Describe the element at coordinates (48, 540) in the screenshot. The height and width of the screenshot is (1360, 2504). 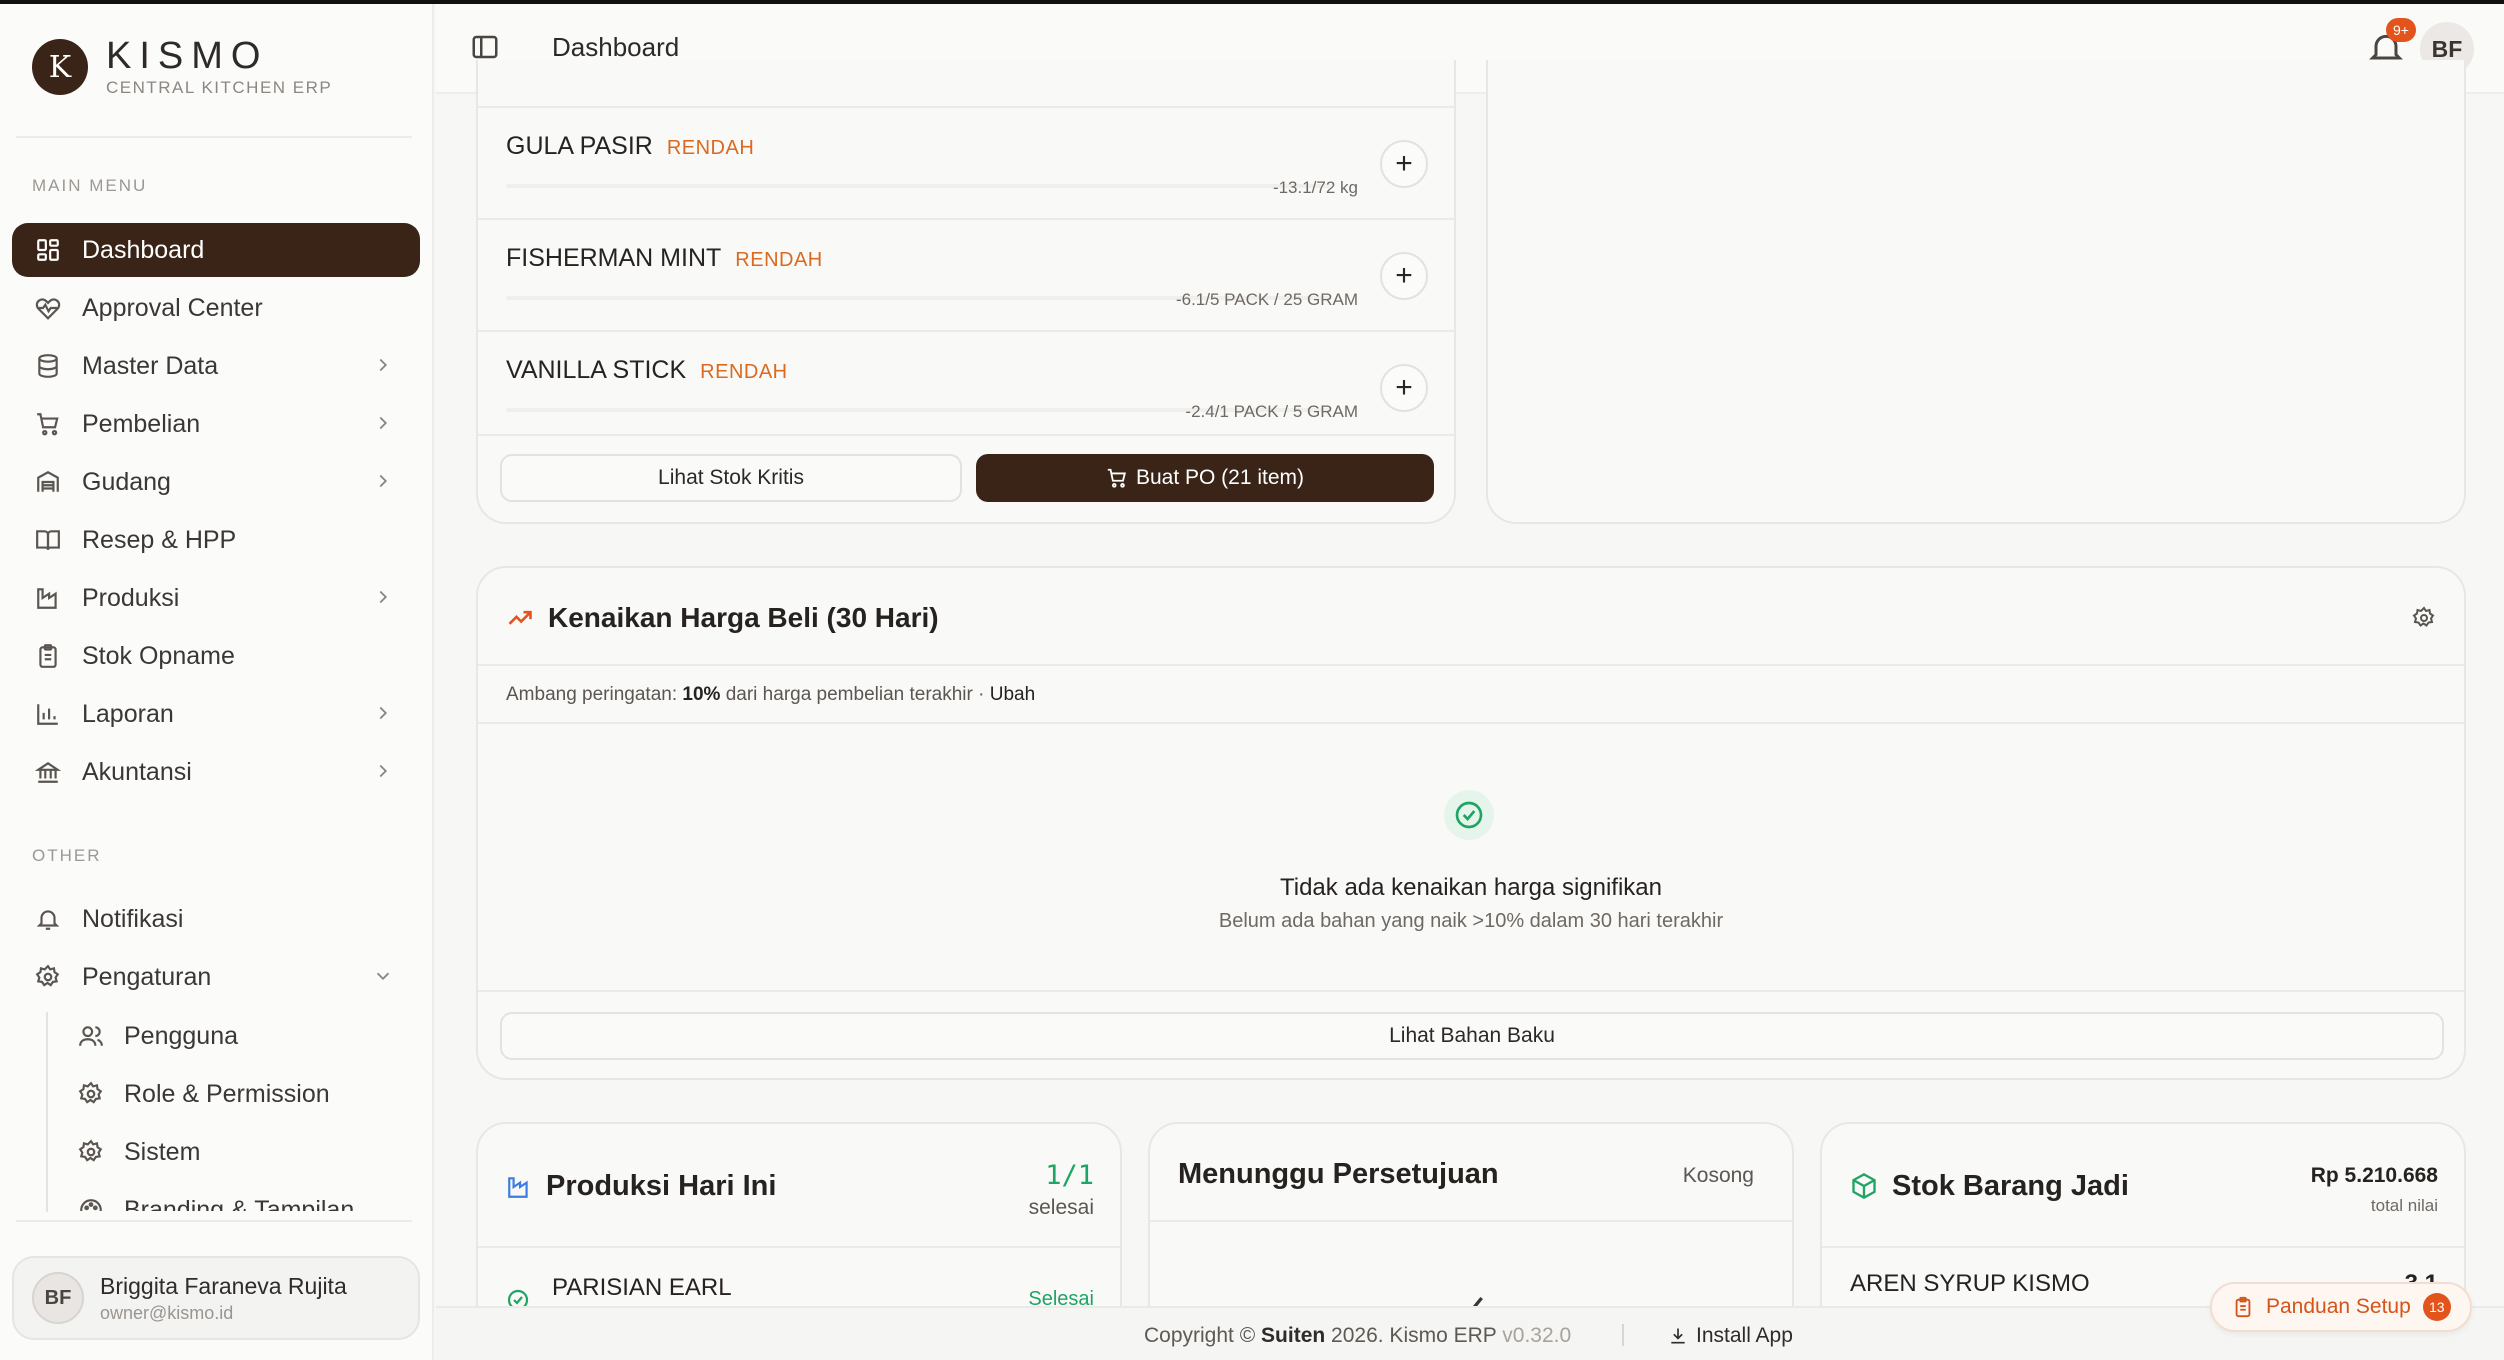
I see `book-icon` at that location.